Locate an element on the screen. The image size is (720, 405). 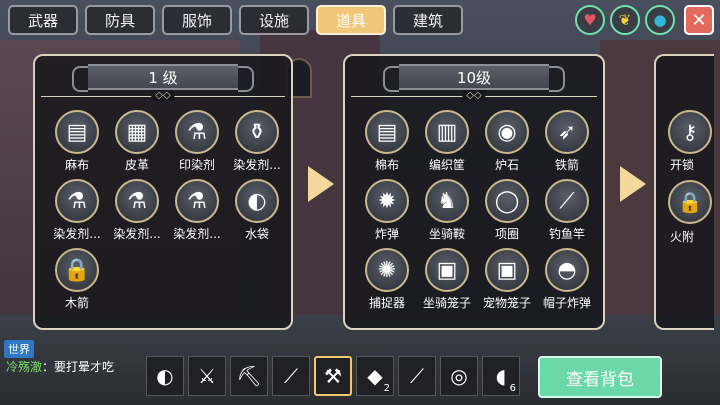
recipe-item: ➶ 铁箭 is located at coordinates (567, 141).